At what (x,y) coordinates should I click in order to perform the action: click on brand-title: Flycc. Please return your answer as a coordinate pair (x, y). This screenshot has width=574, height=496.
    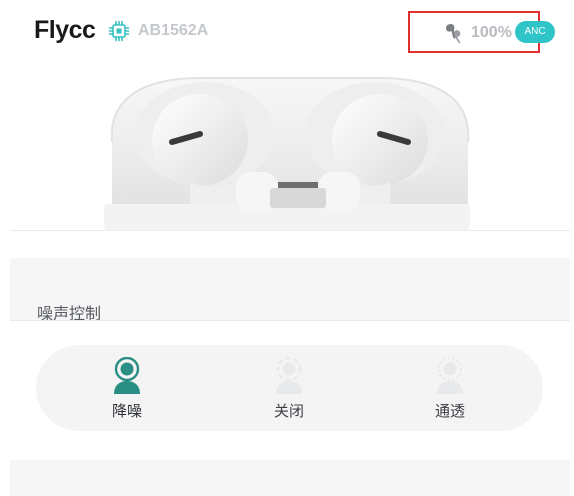
    Looking at the image, I should click on (65, 30).